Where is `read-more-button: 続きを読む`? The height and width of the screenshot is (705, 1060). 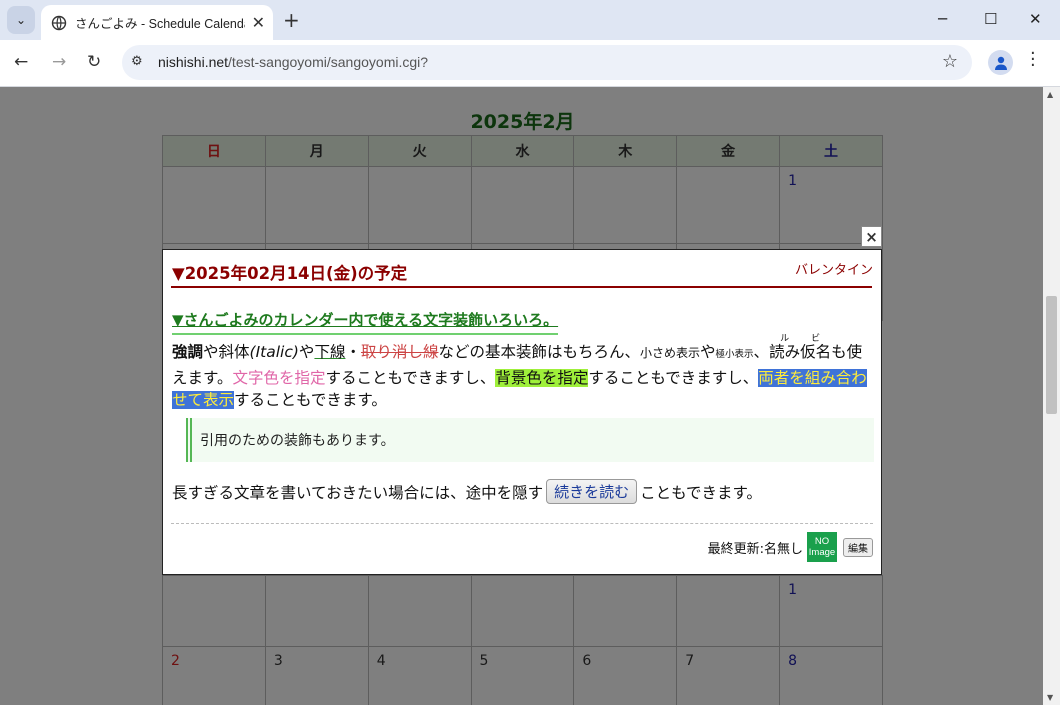
read-more-button: 続きを読む is located at coordinates (592, 491).